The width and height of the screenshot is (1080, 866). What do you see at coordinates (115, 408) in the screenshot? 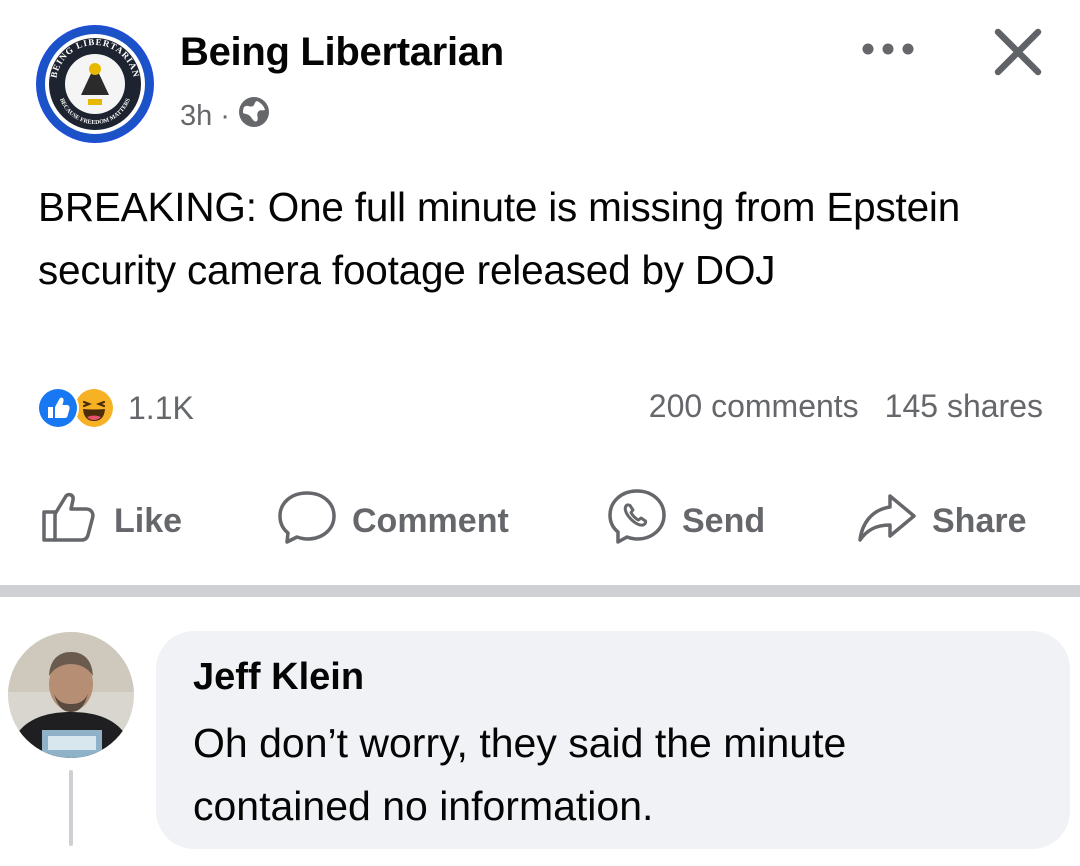
I see `reactions-summary: 1.1K` at bounding box center [115, 408].